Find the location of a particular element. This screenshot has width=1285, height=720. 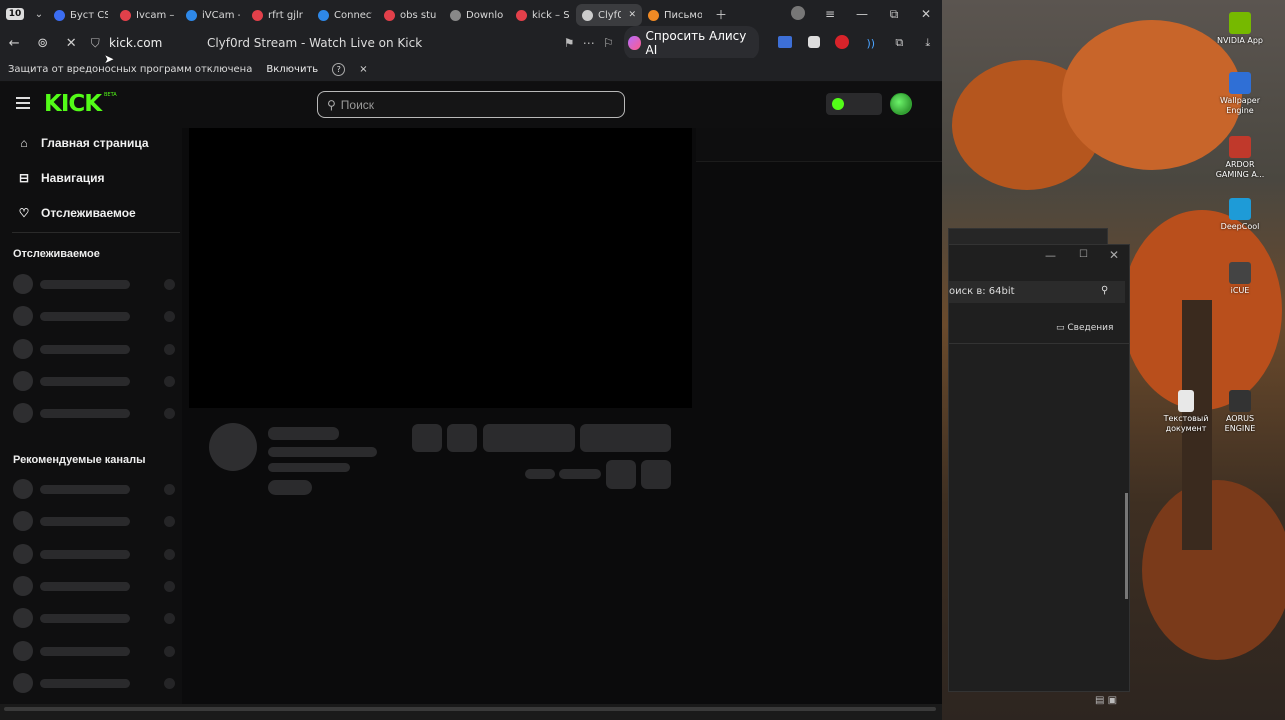

more-icon: ⋯ is located at coordinates (589, 43).